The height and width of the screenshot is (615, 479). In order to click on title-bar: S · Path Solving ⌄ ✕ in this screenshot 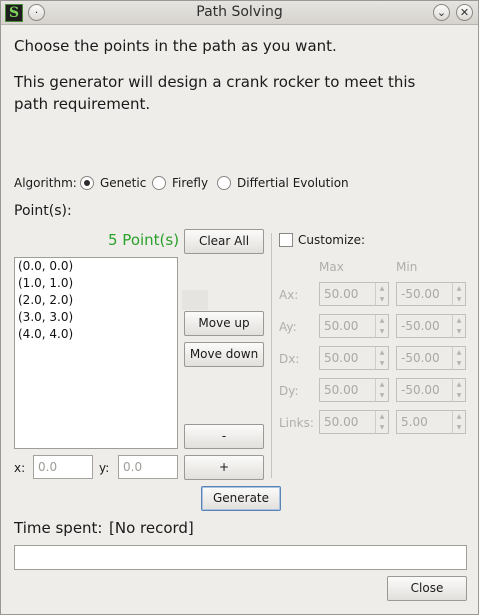, I will do `click(239, 13)`.